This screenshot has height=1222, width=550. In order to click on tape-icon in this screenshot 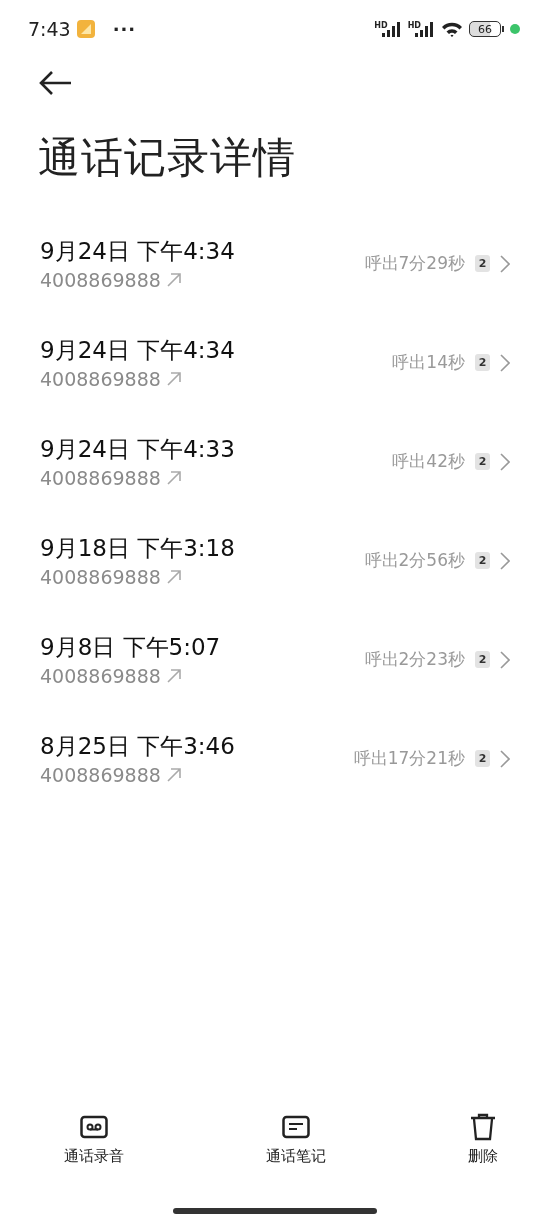, I will do `click(94, 1127)`.